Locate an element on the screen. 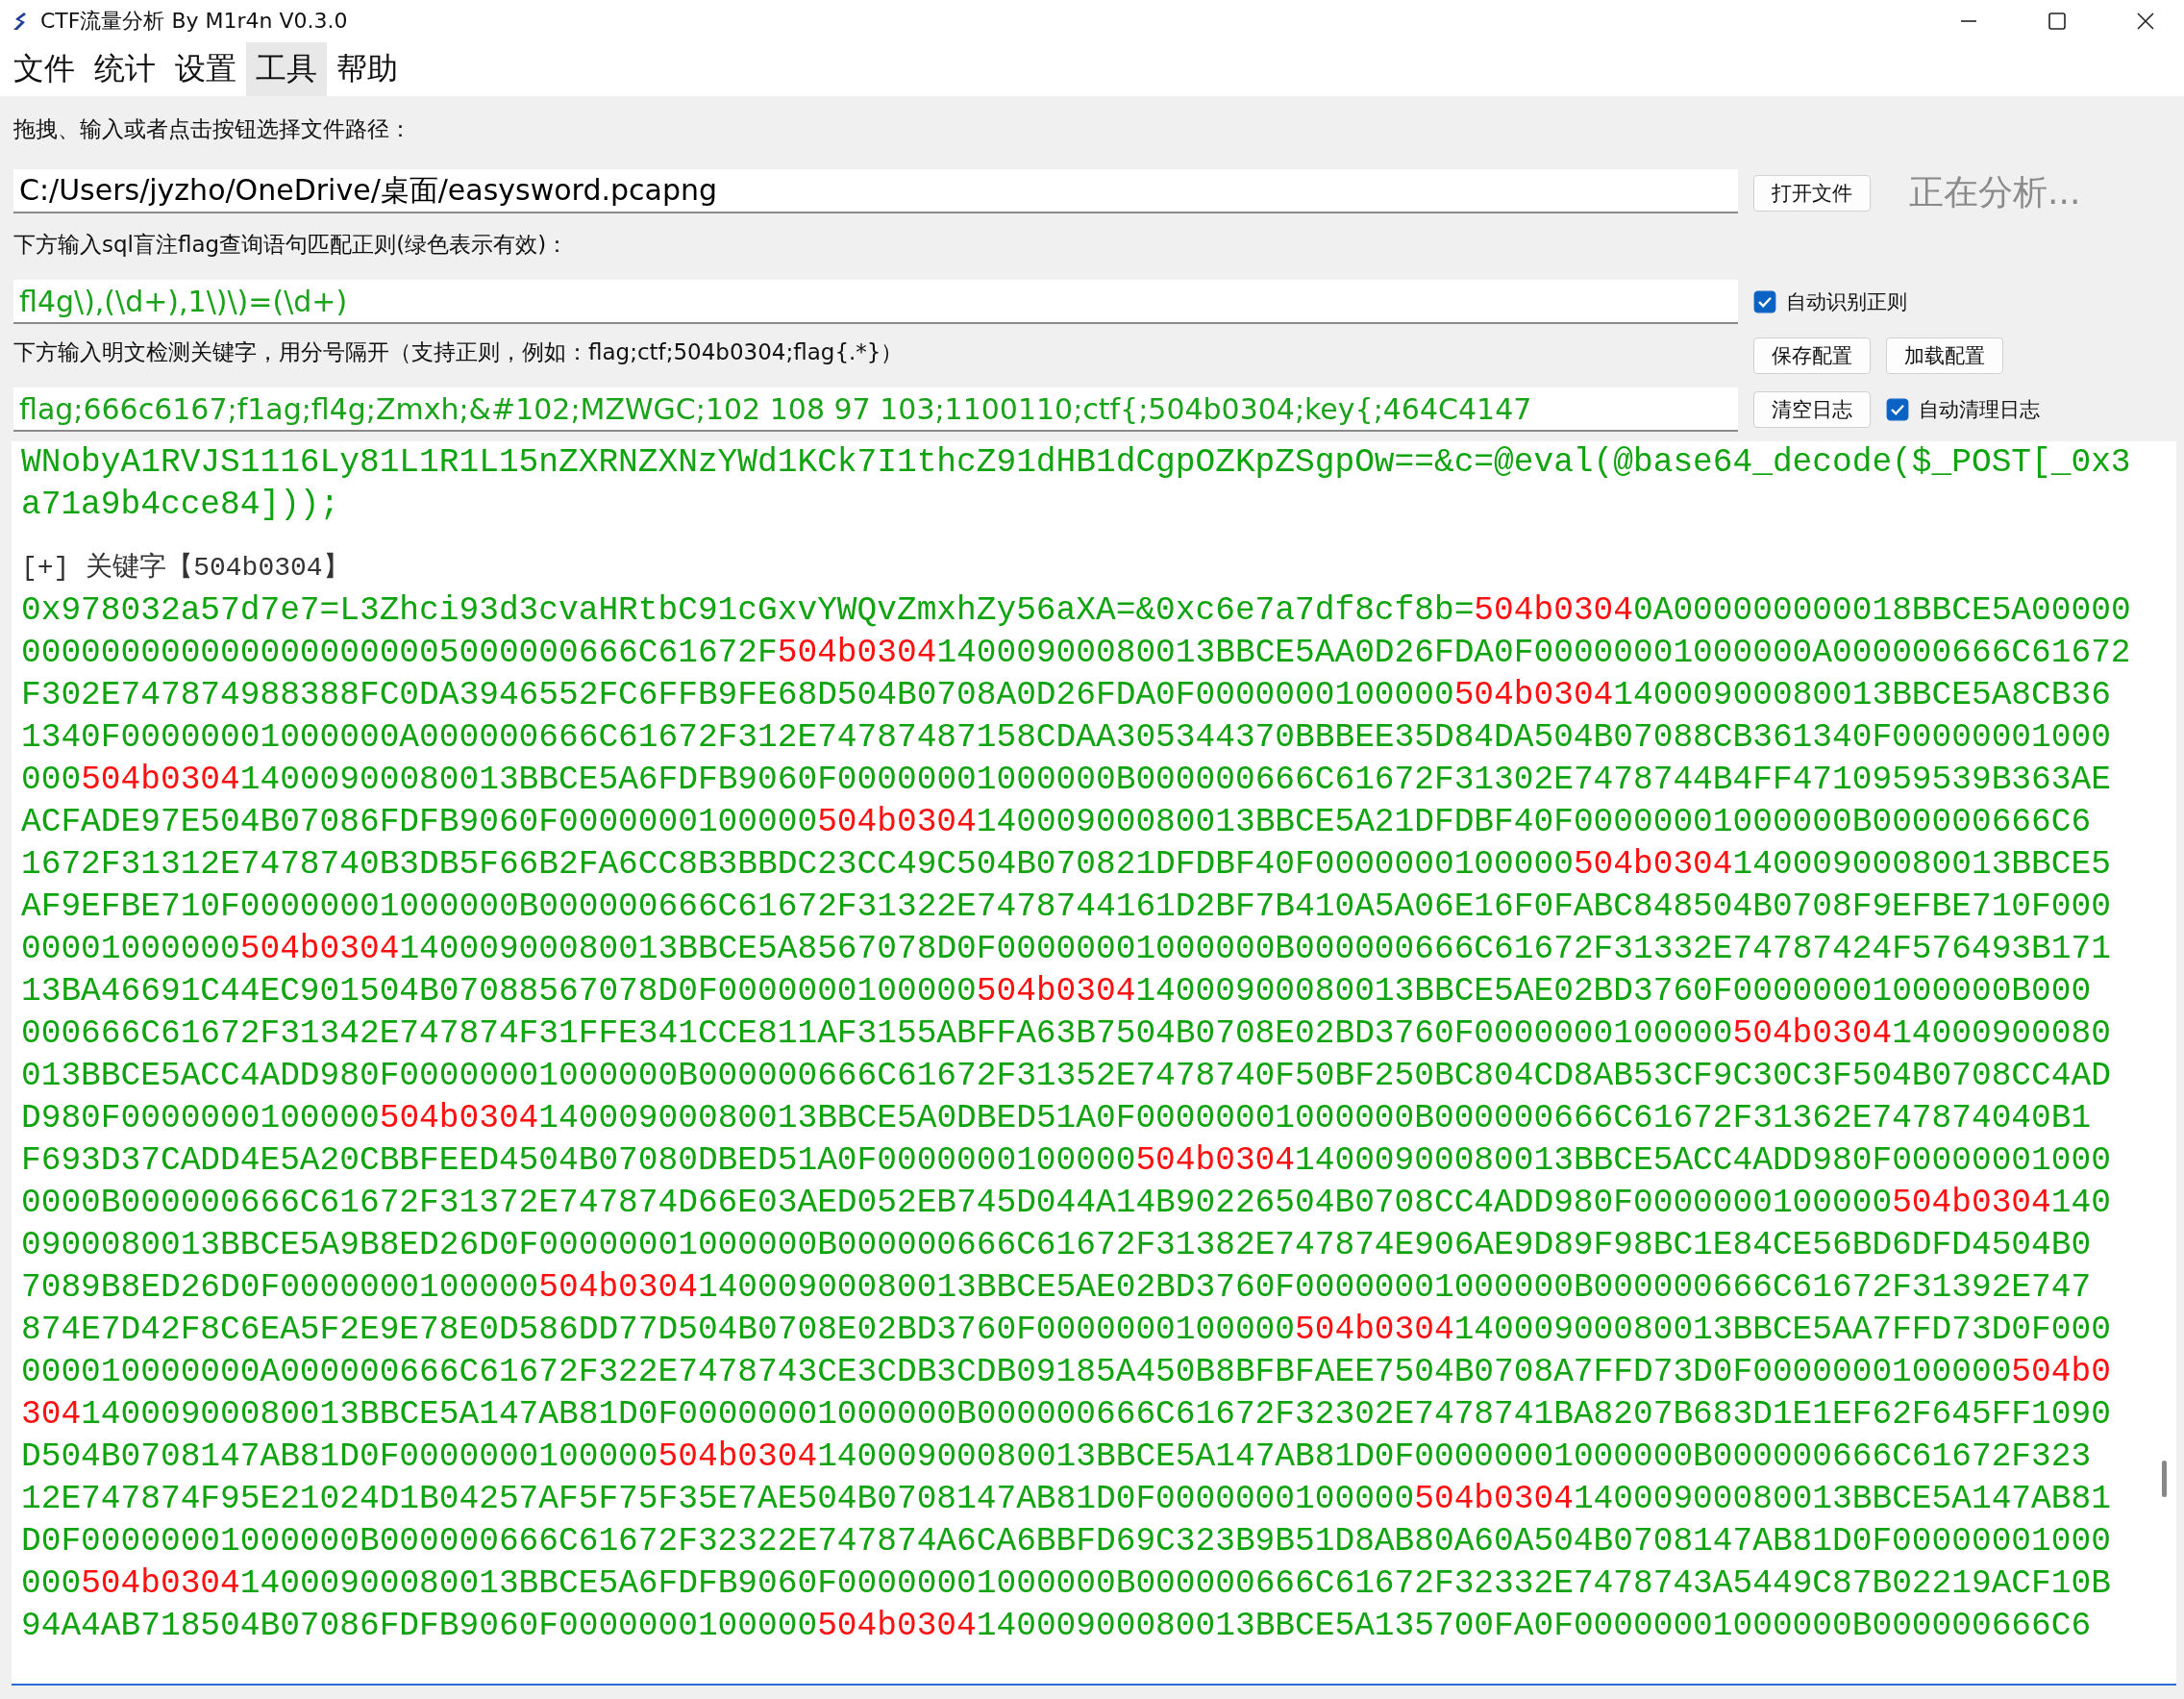  field-label: 拖拽、输入或者点击按钮选择文件路径： is located at coordinates (213, 128).